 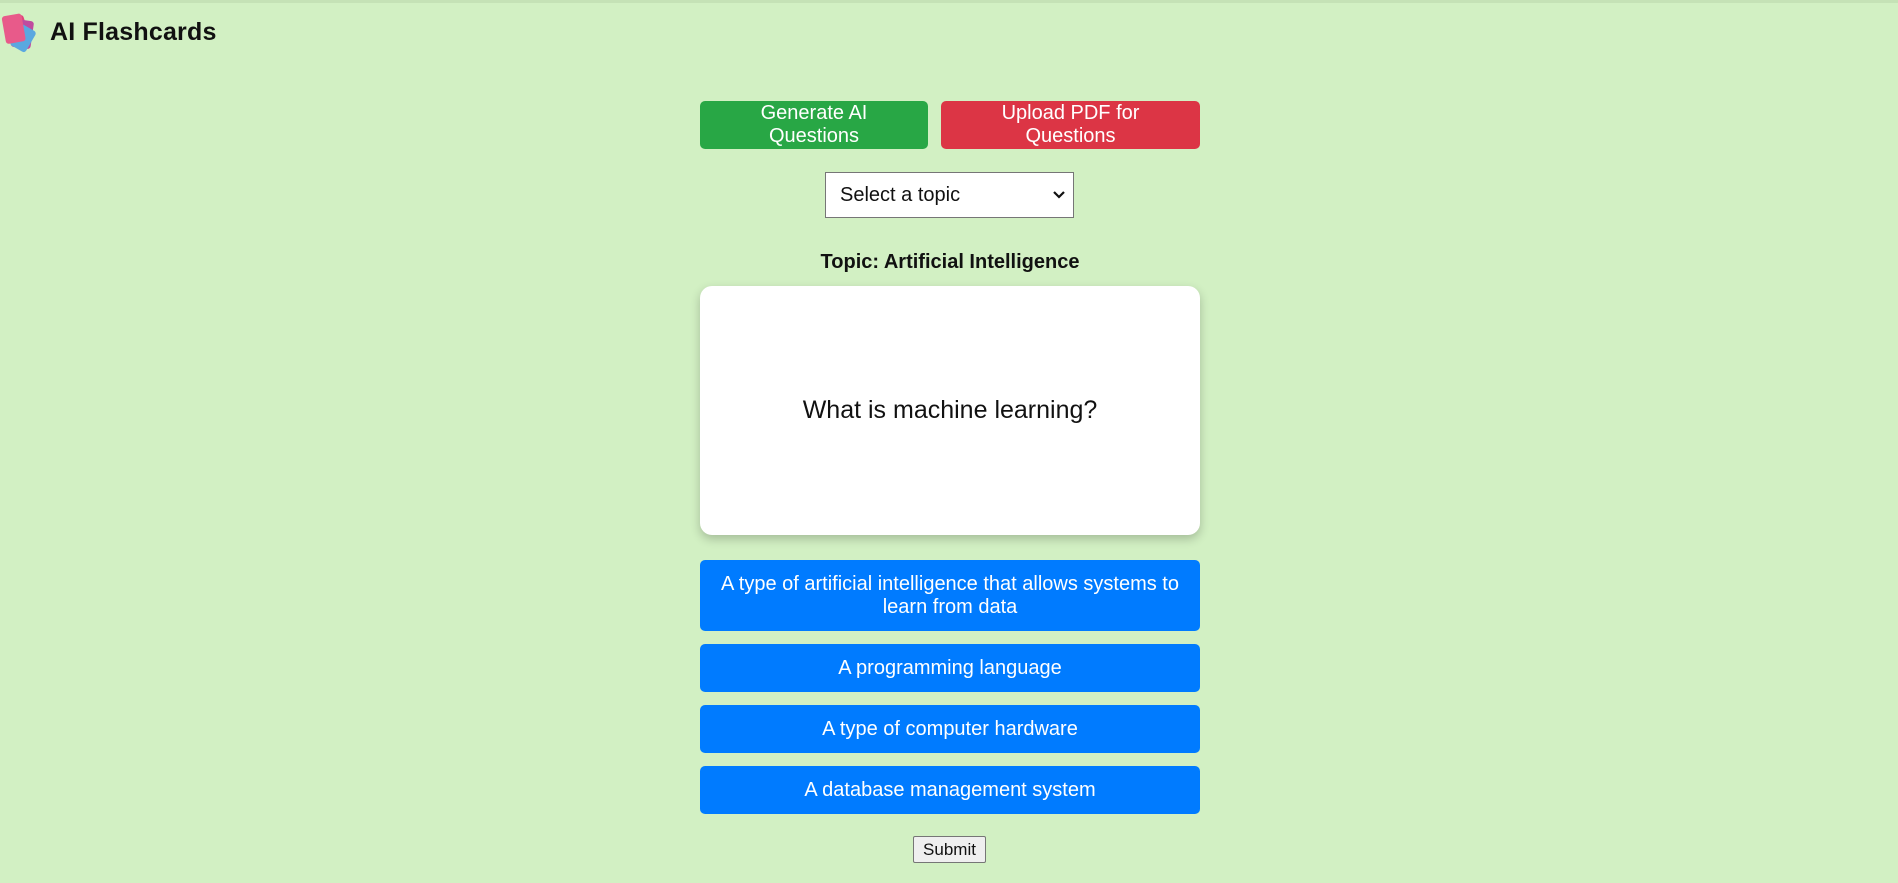 I want to click on top-edge, so click(x=949, y=1).